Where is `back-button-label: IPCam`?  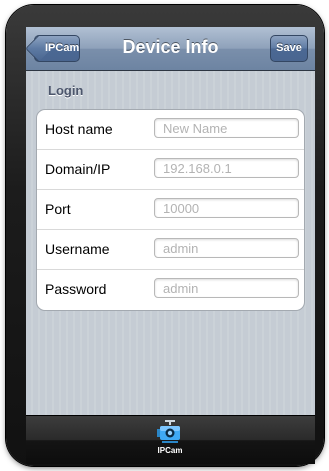
back-button-label: IPCam is located at coordinates (62, 48).